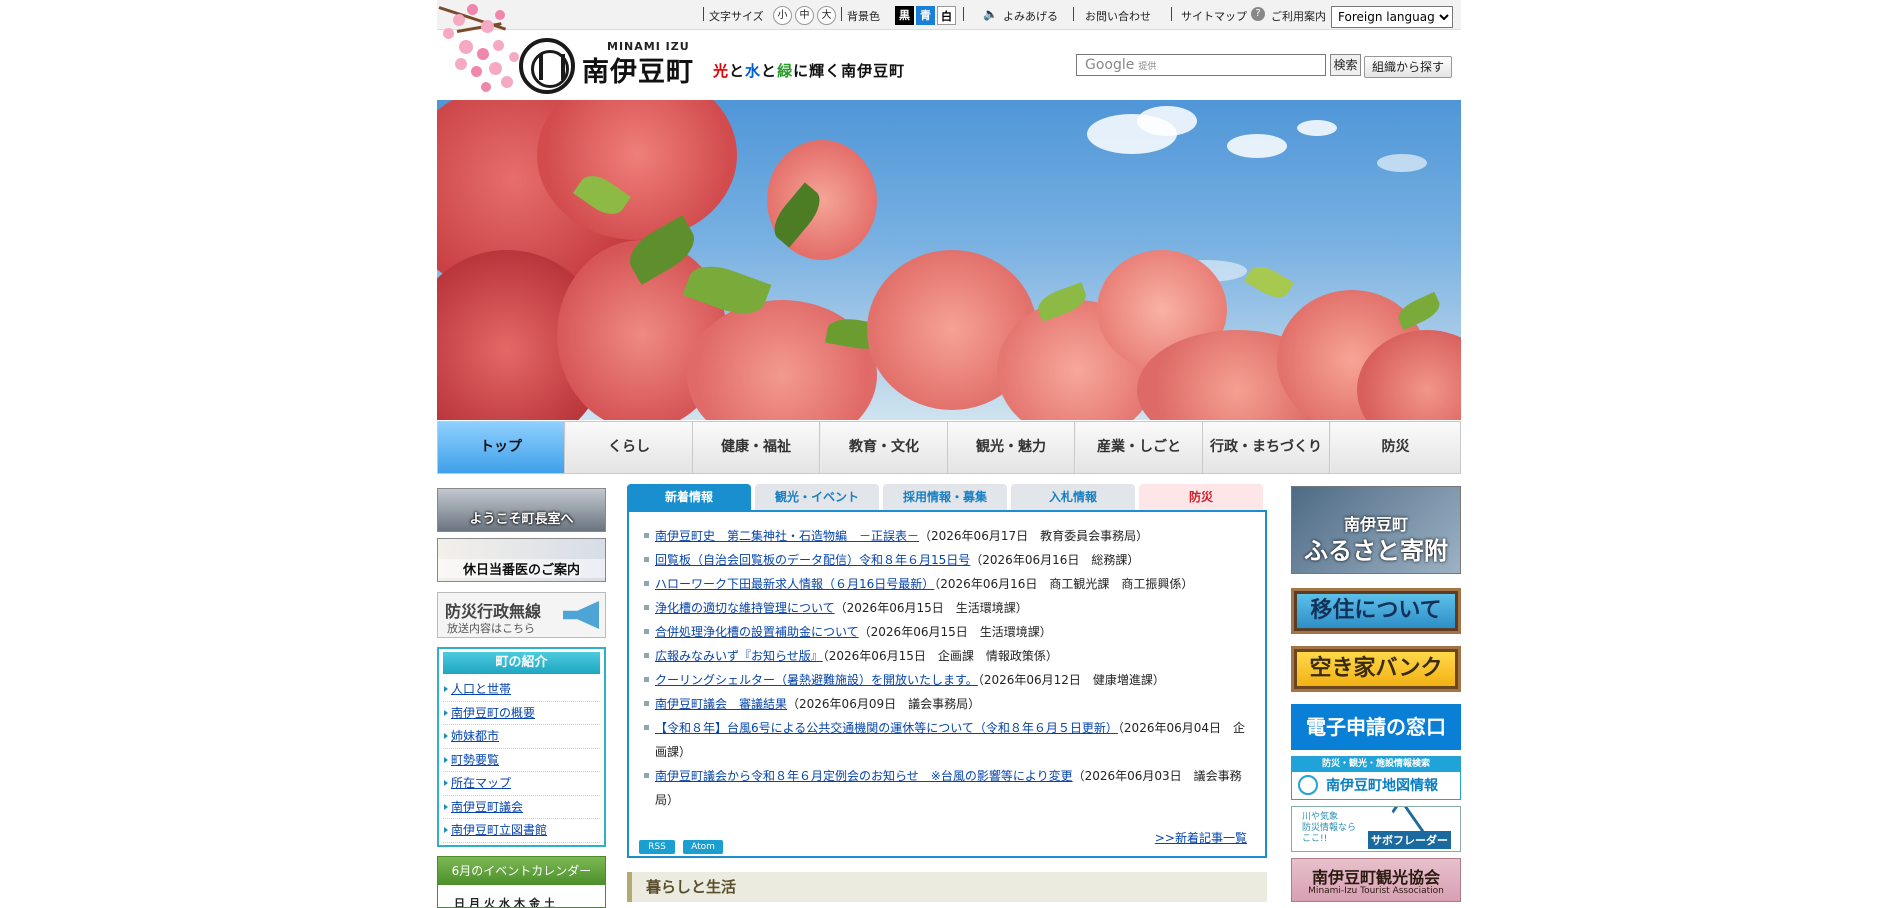  I want to click on news-link: 南伊豆町議会から令和８年６月定例会のお知らせ ※台風の影響等により変更, so click(864, 776).